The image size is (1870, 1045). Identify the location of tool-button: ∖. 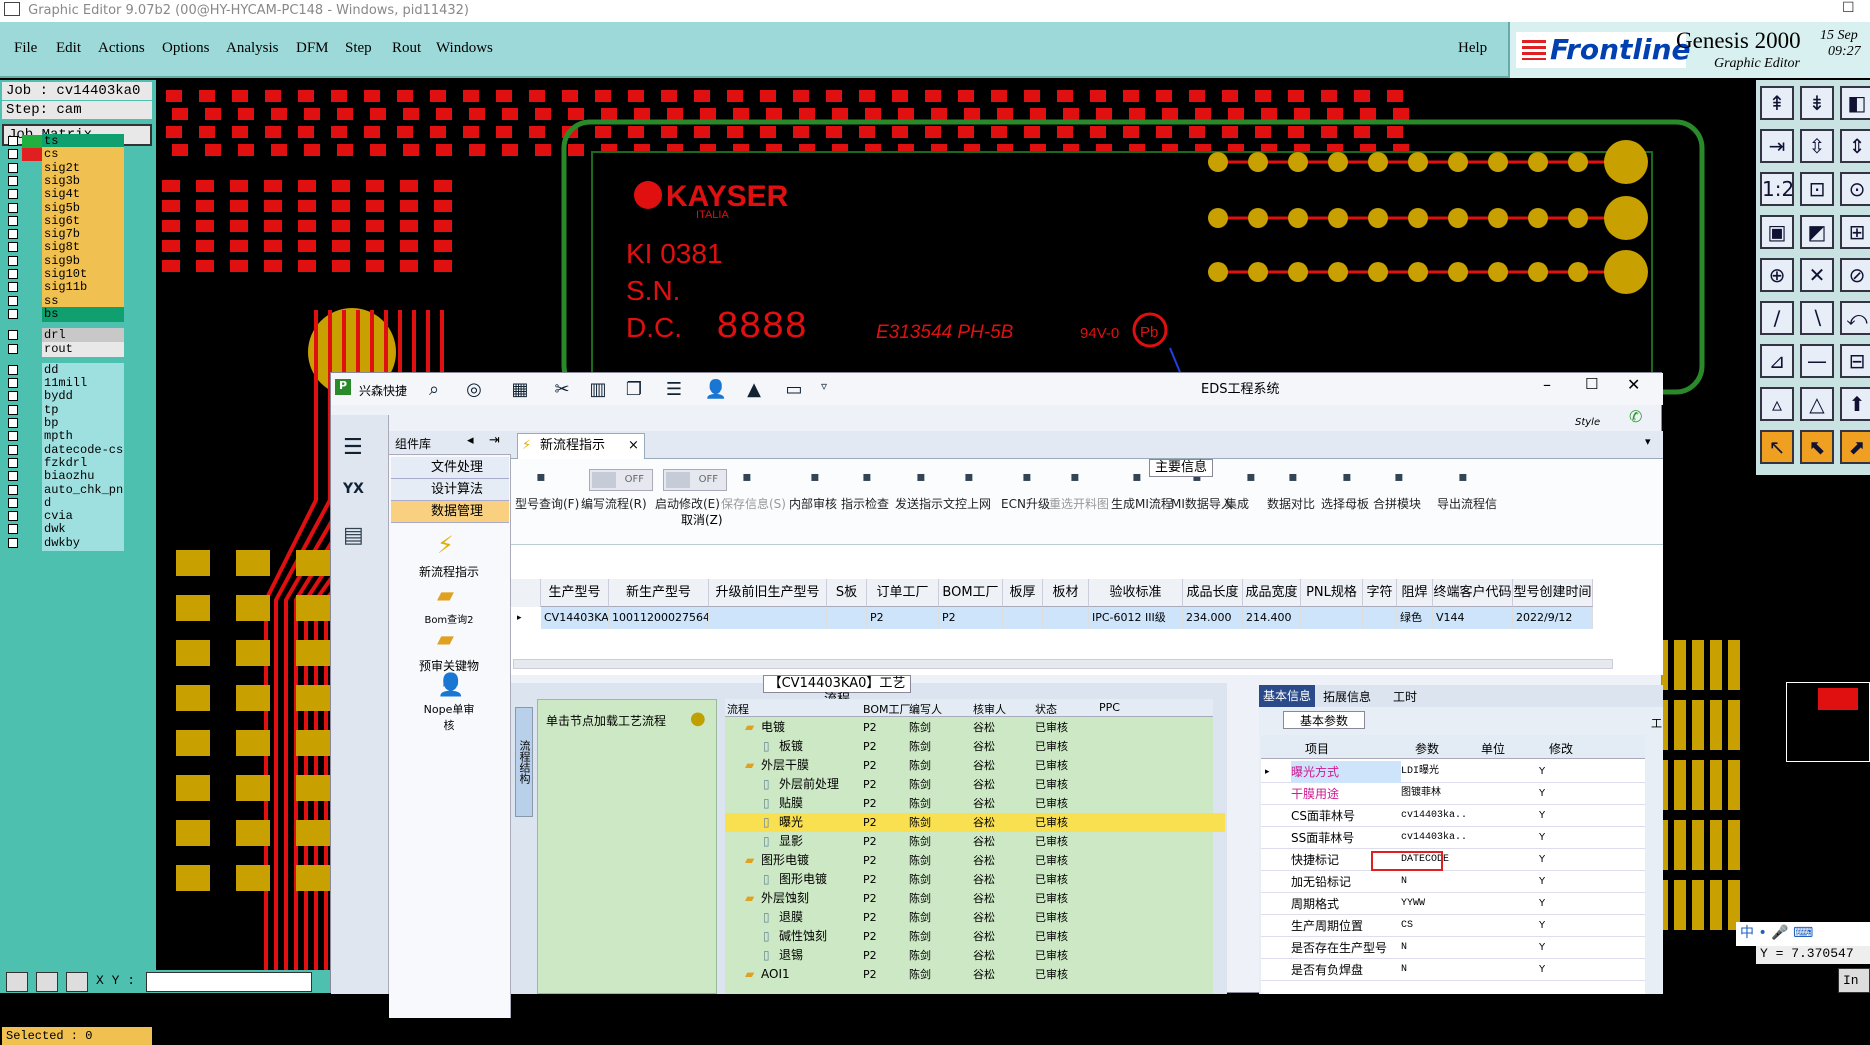
(1817, 318).